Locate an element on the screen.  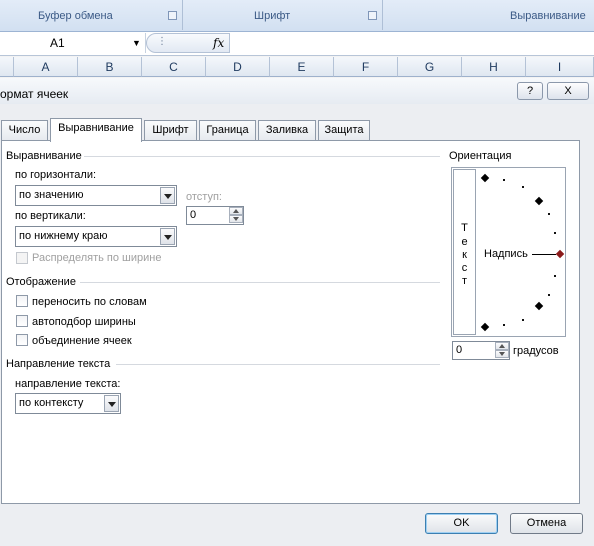
orientation-needle is located at coordinates (544, 254).